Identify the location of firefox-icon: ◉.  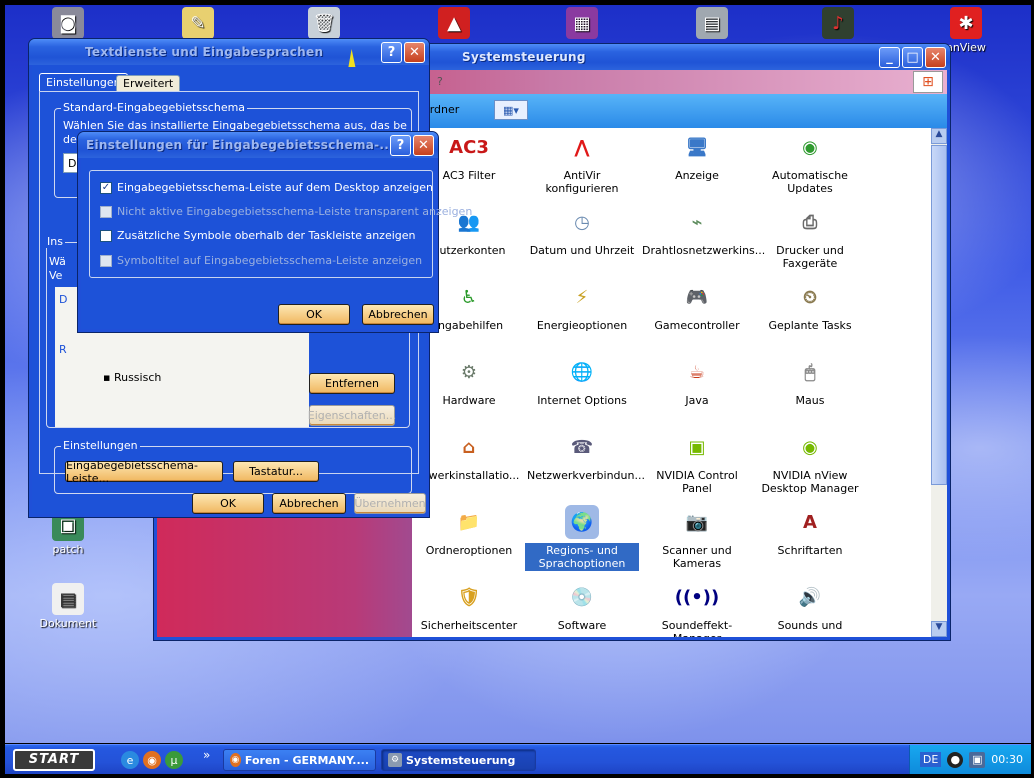
(152, 760).